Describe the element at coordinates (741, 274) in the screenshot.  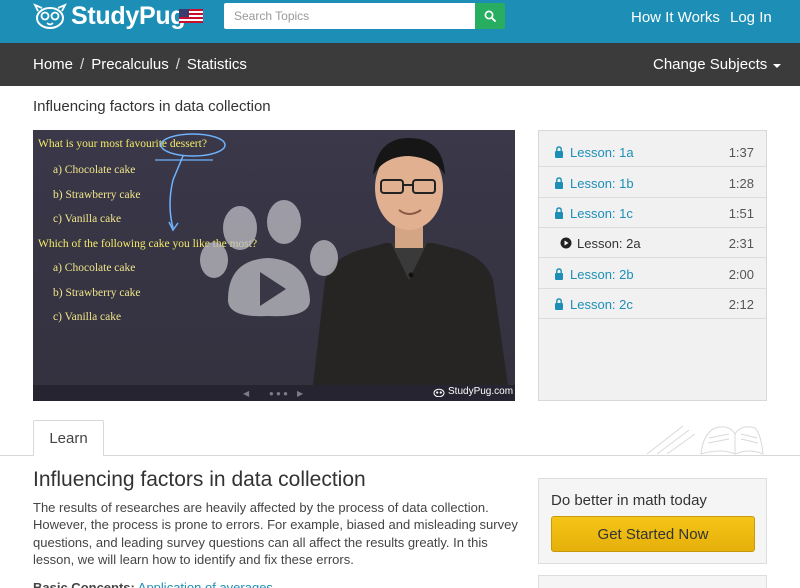
I see `lesson-duration: 2:00` at that location.